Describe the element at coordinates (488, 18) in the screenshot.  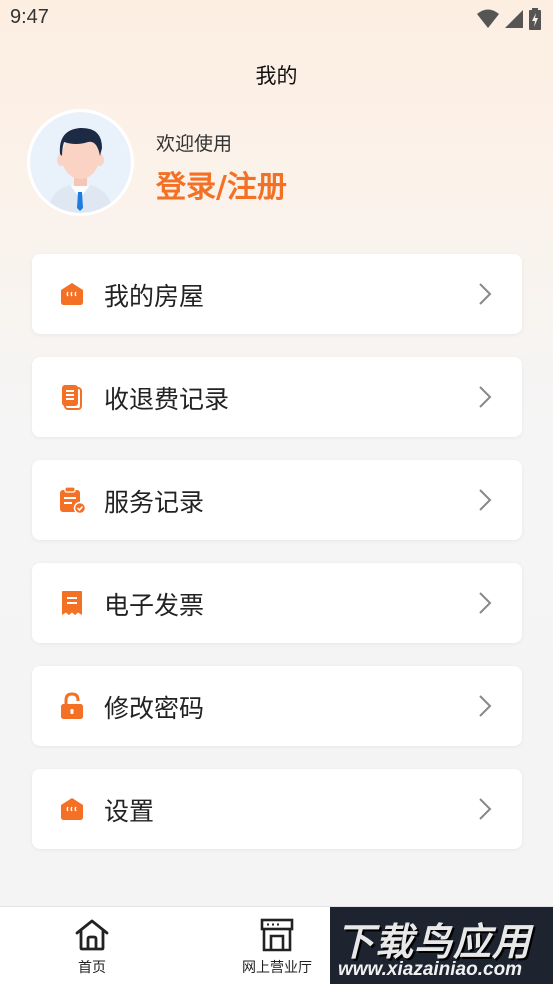
I see `wifi-icon` at that location.